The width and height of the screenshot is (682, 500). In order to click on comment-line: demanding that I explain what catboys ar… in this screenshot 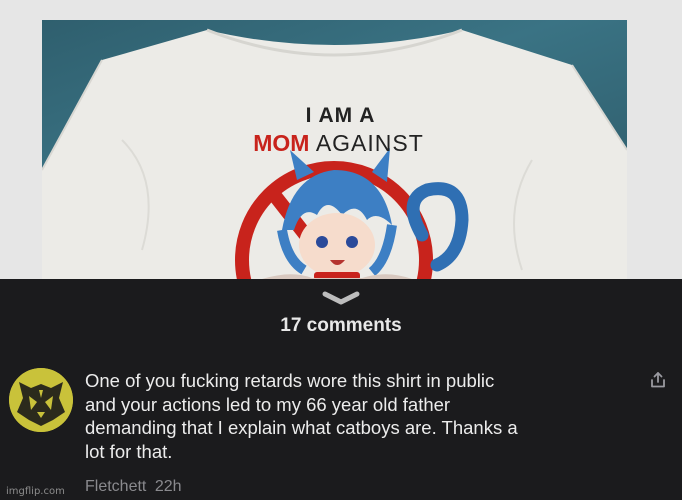, I will do `click(301, 427)`.